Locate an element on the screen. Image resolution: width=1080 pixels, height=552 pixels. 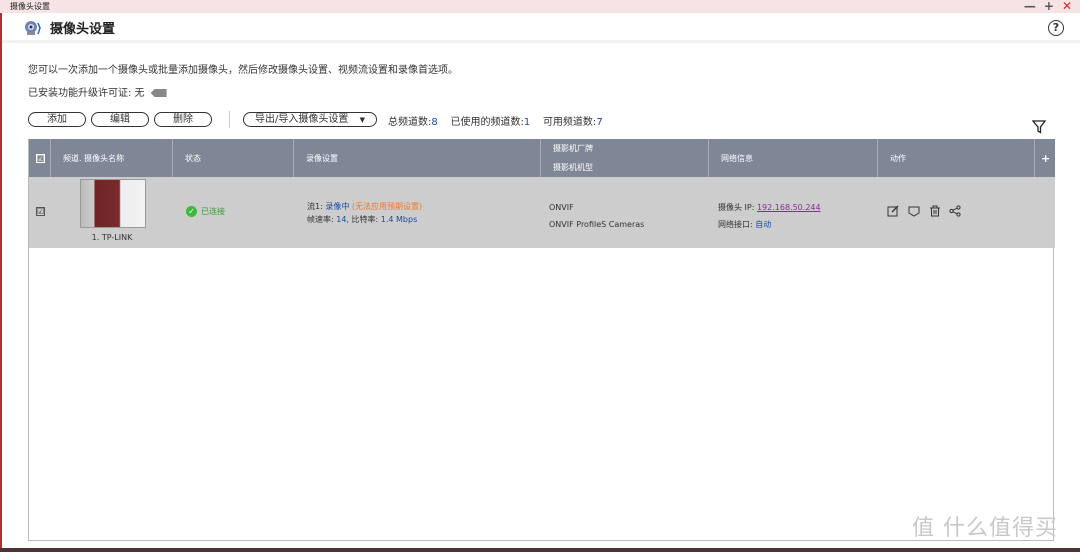
col-model: 摄影机机型 is located at coordinates (573, 167).